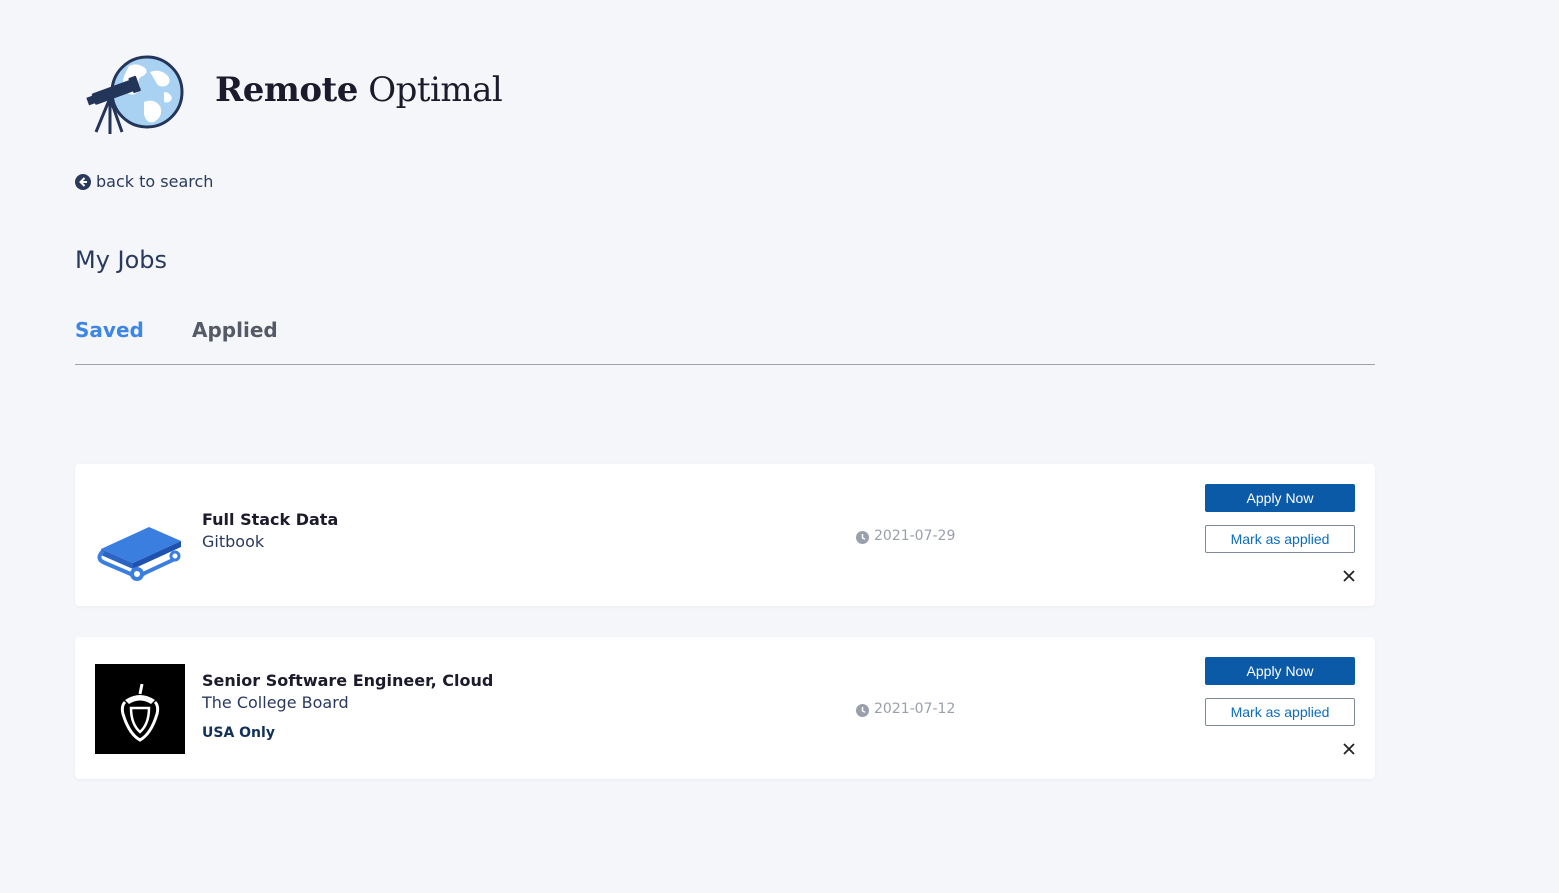 This screenshot has height=893, width=1559. I want to click on tab-applied: Applied, so click(235, 330).